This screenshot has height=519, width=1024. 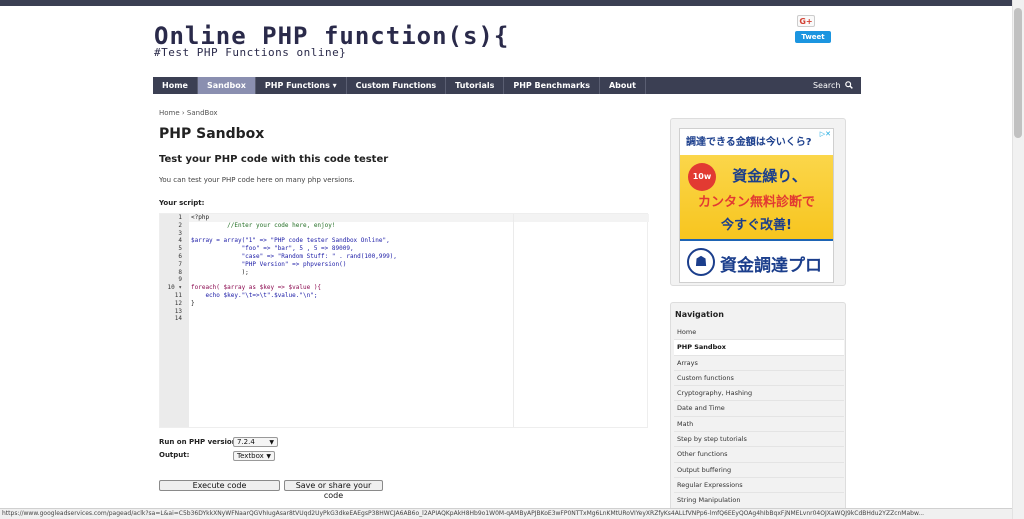 I want to click on editor-line-number: 9, so click(x=180, y=280).